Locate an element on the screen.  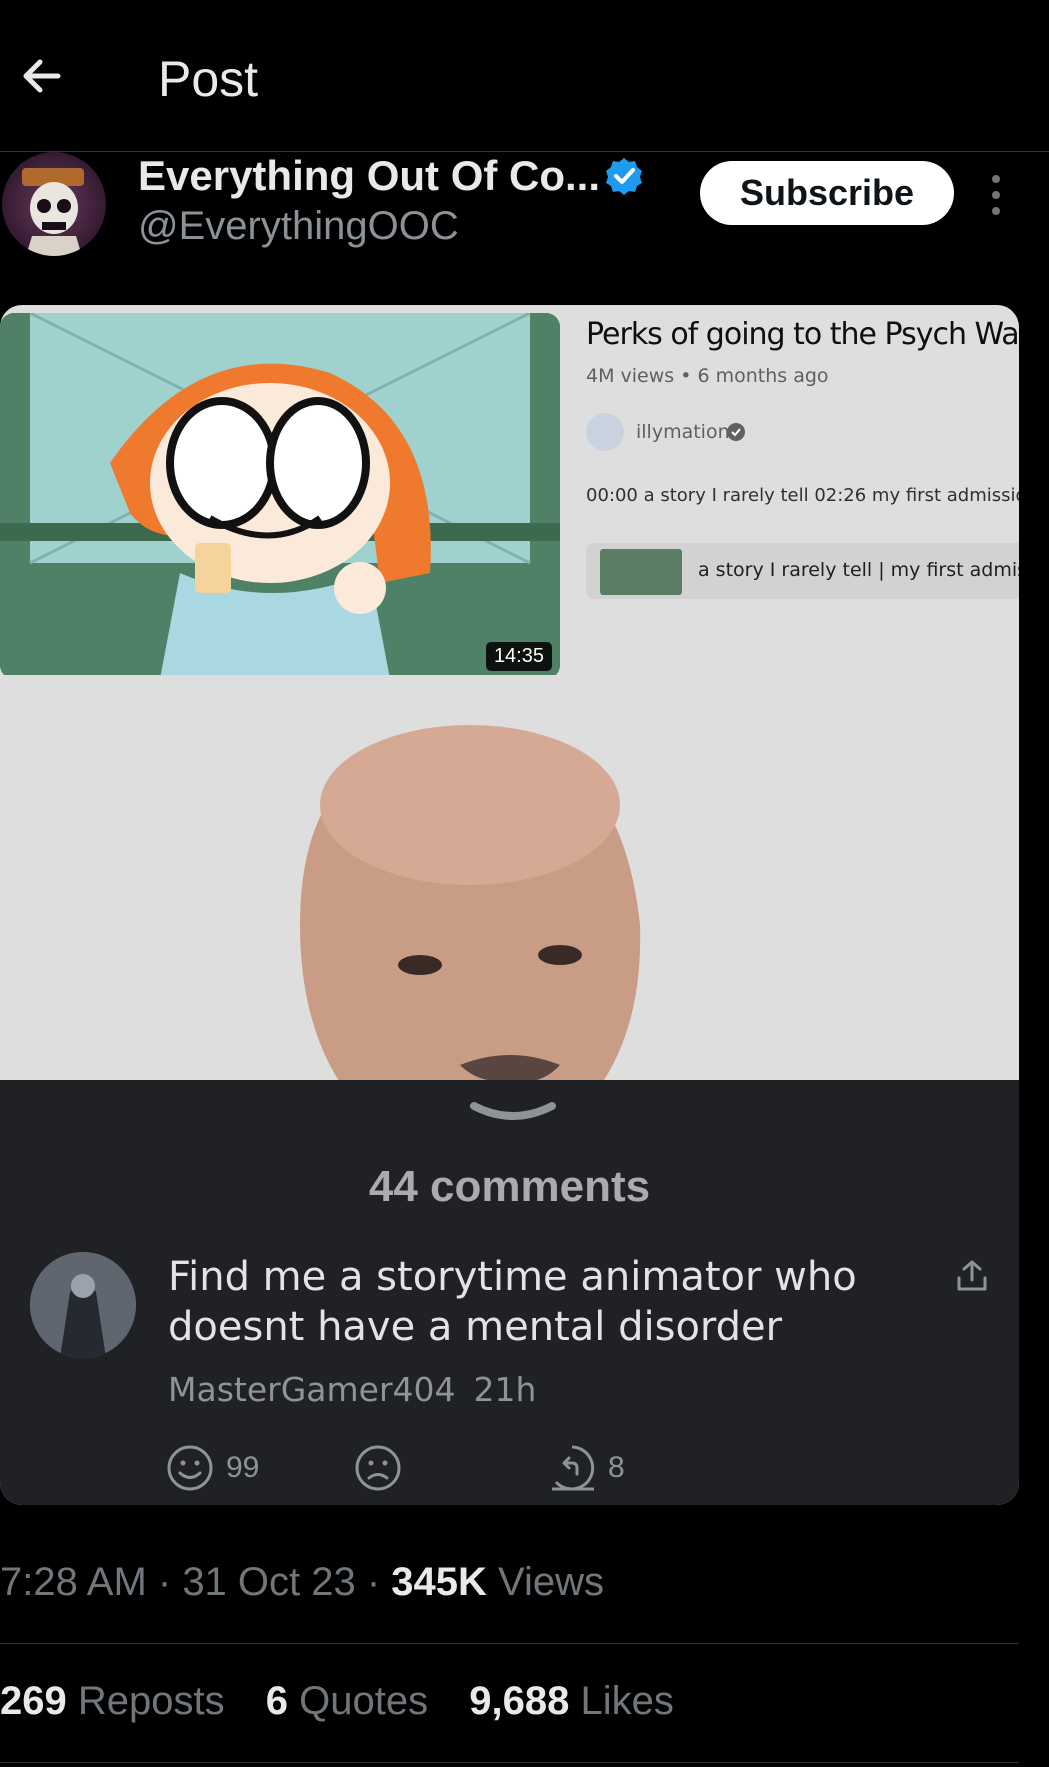
like-count: 99 is located at coordinates (243, 1467).